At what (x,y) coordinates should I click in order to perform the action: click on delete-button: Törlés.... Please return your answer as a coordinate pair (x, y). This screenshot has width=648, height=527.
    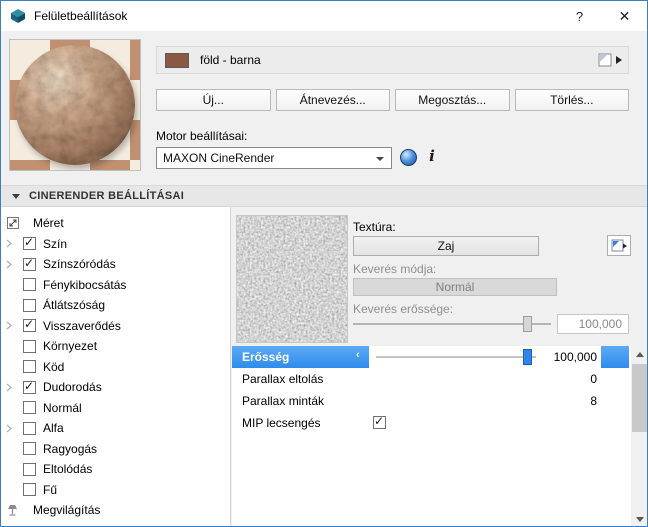
    Looking at the image, I should click on (571, 100).